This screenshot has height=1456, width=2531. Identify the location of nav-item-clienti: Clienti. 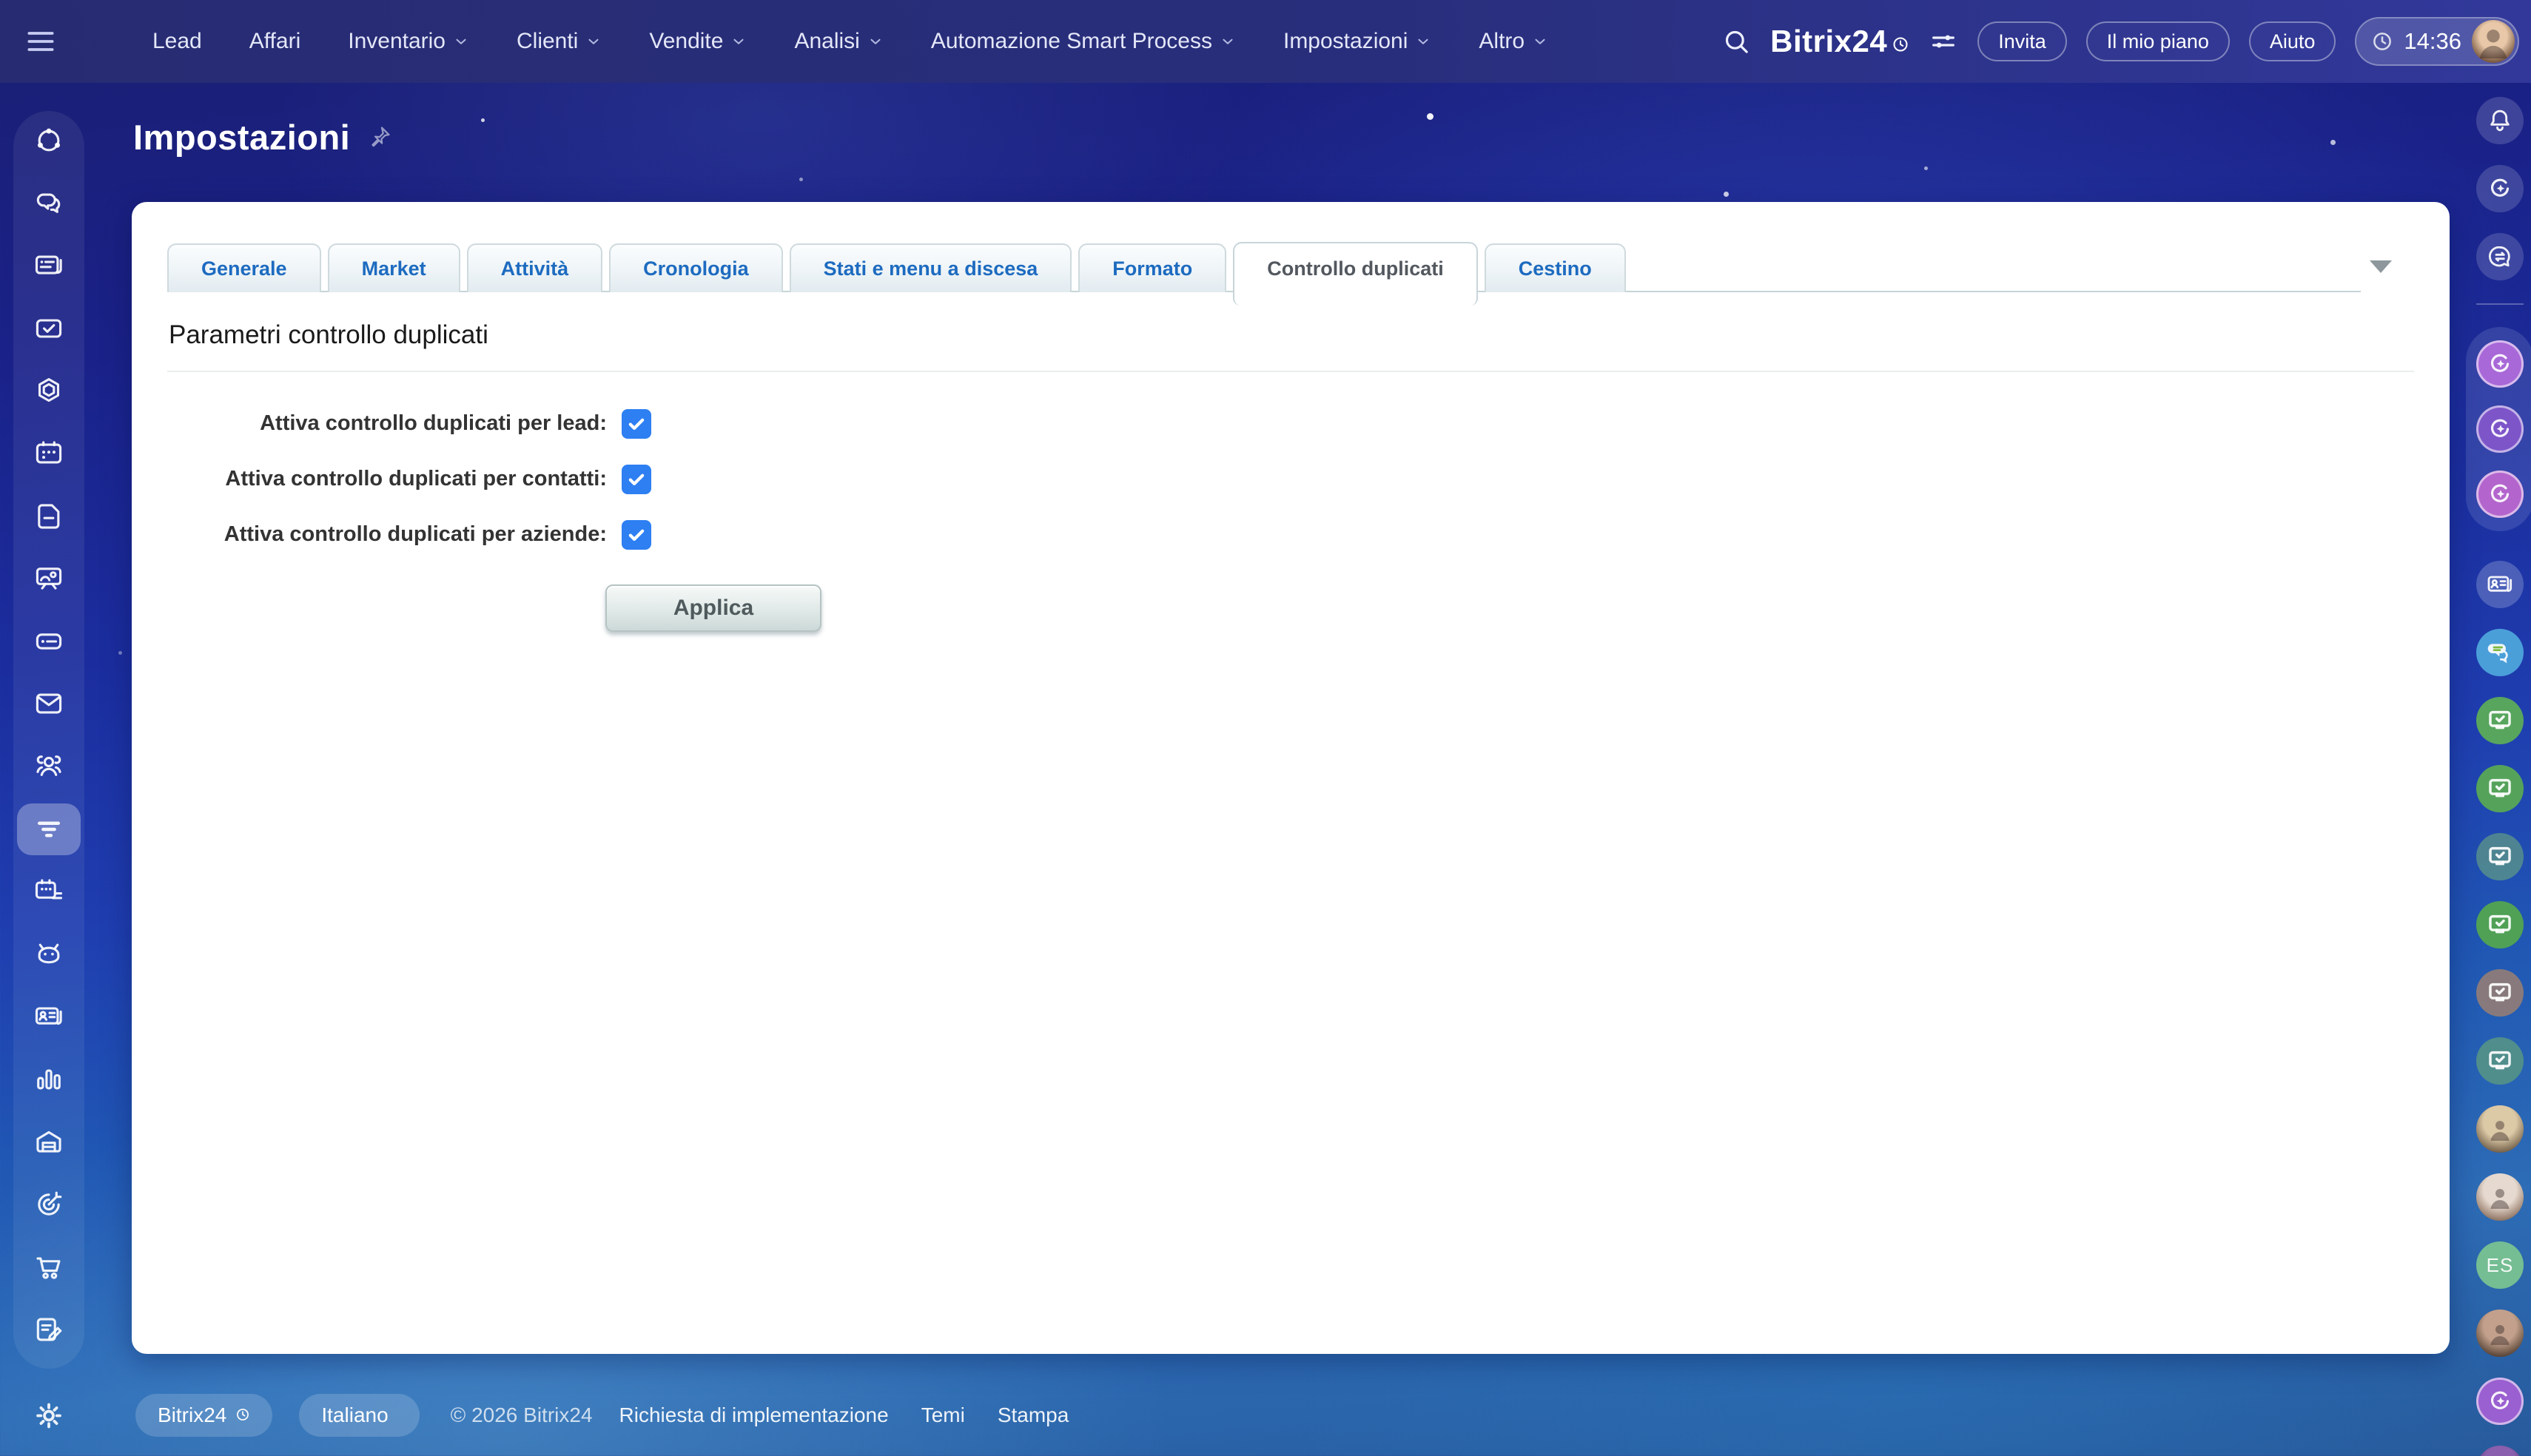
(559, 42).